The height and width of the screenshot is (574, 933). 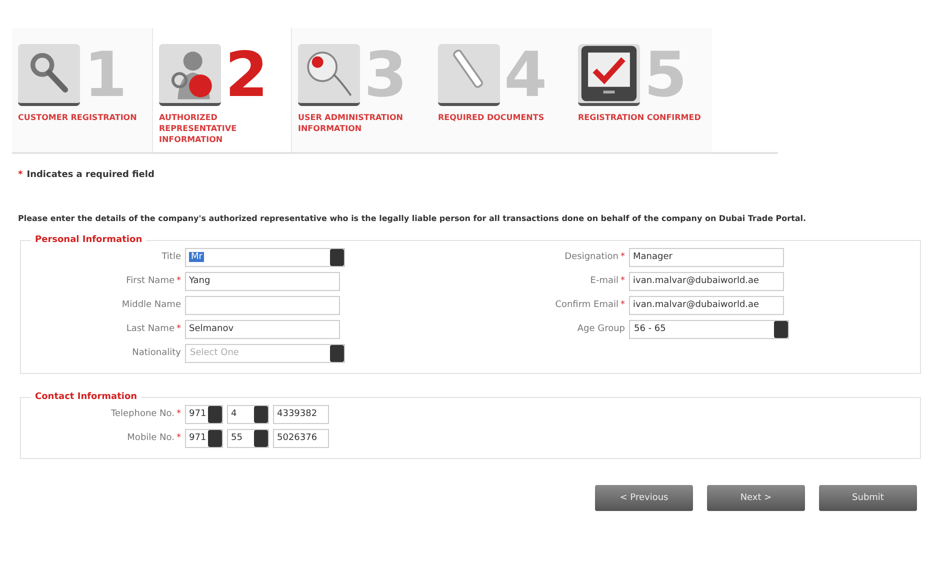 I want to click on nav-button: Submit, so click(x=868, y=498).